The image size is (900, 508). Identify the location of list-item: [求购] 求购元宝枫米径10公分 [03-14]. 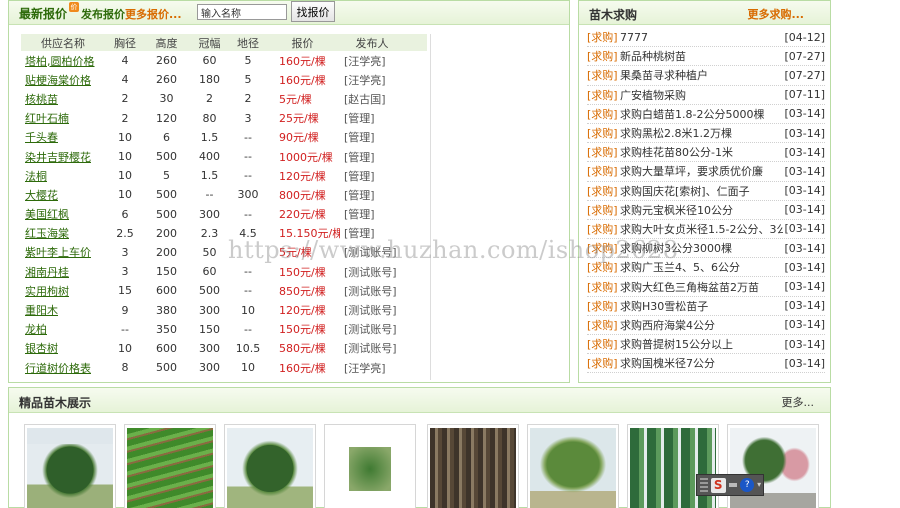
(706, 210).